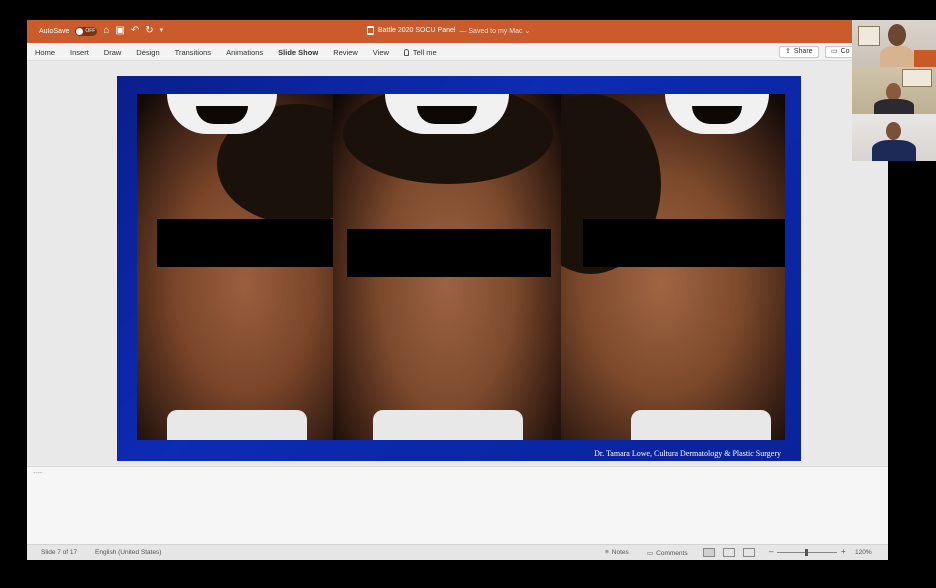 This screenshot has height=588, width=936. I want to click on document-icon, so click(370, 30).